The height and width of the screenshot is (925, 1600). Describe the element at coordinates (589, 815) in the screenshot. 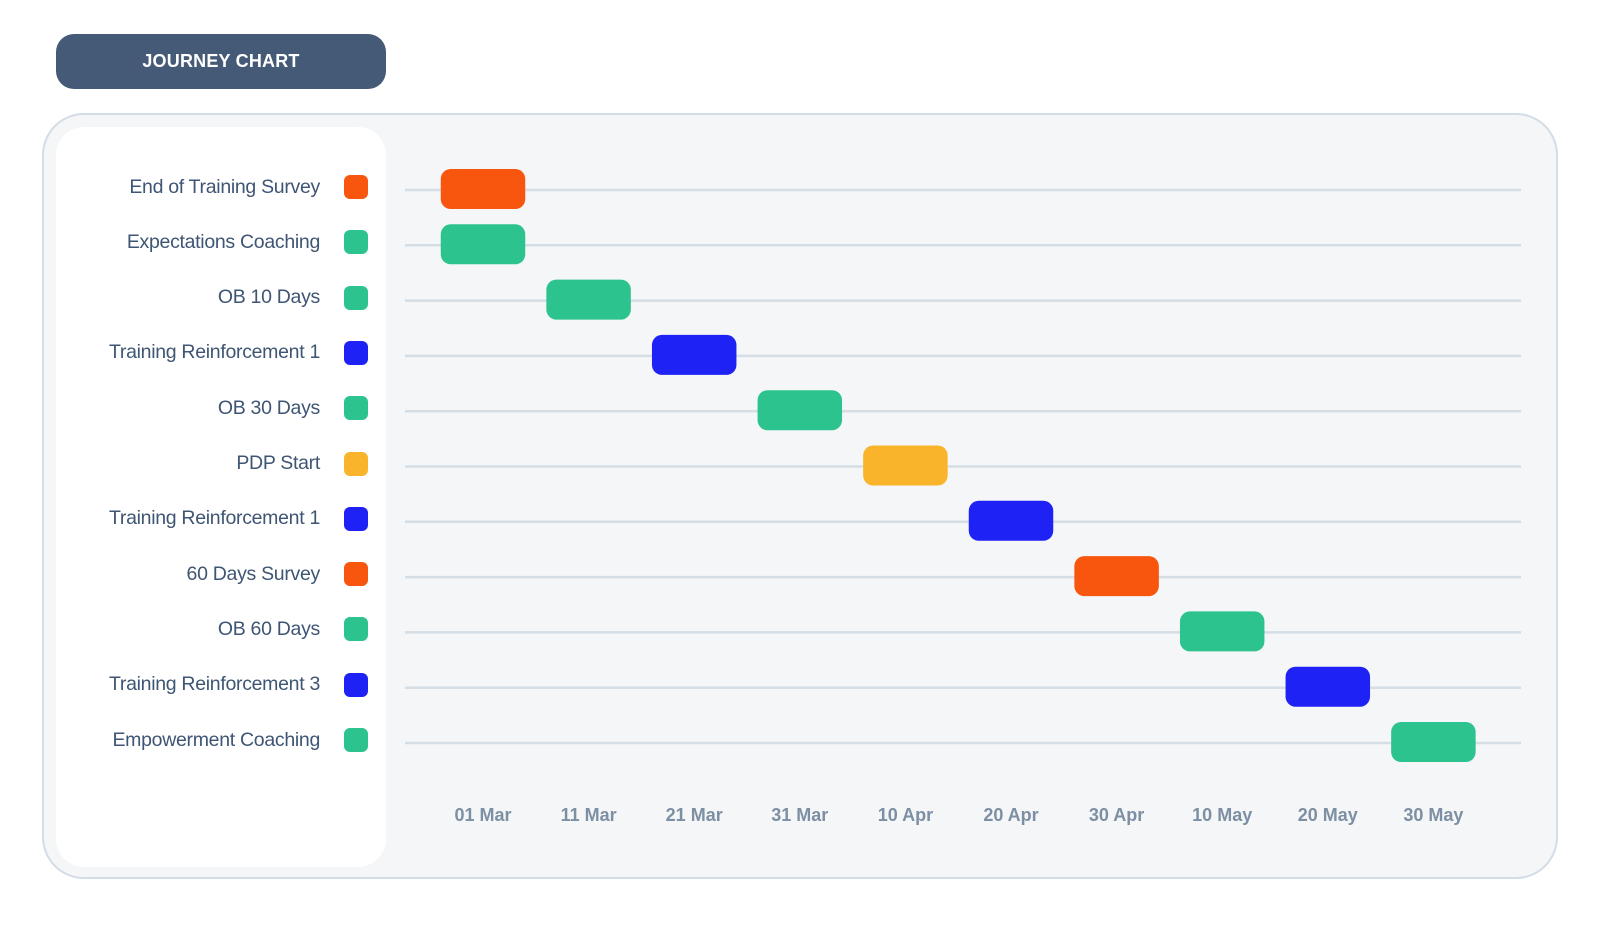

I see `x-tick-label: 11 Mar` at that location.